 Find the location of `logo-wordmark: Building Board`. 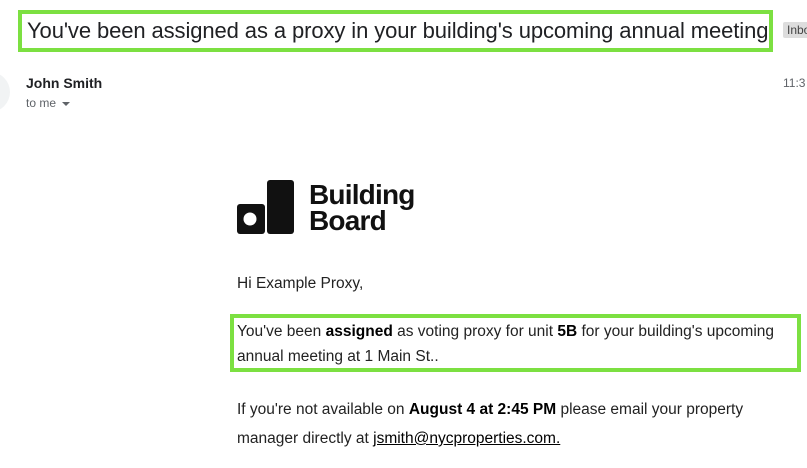

logo-wordmark: Building Board is located at coordinates (362, 208).